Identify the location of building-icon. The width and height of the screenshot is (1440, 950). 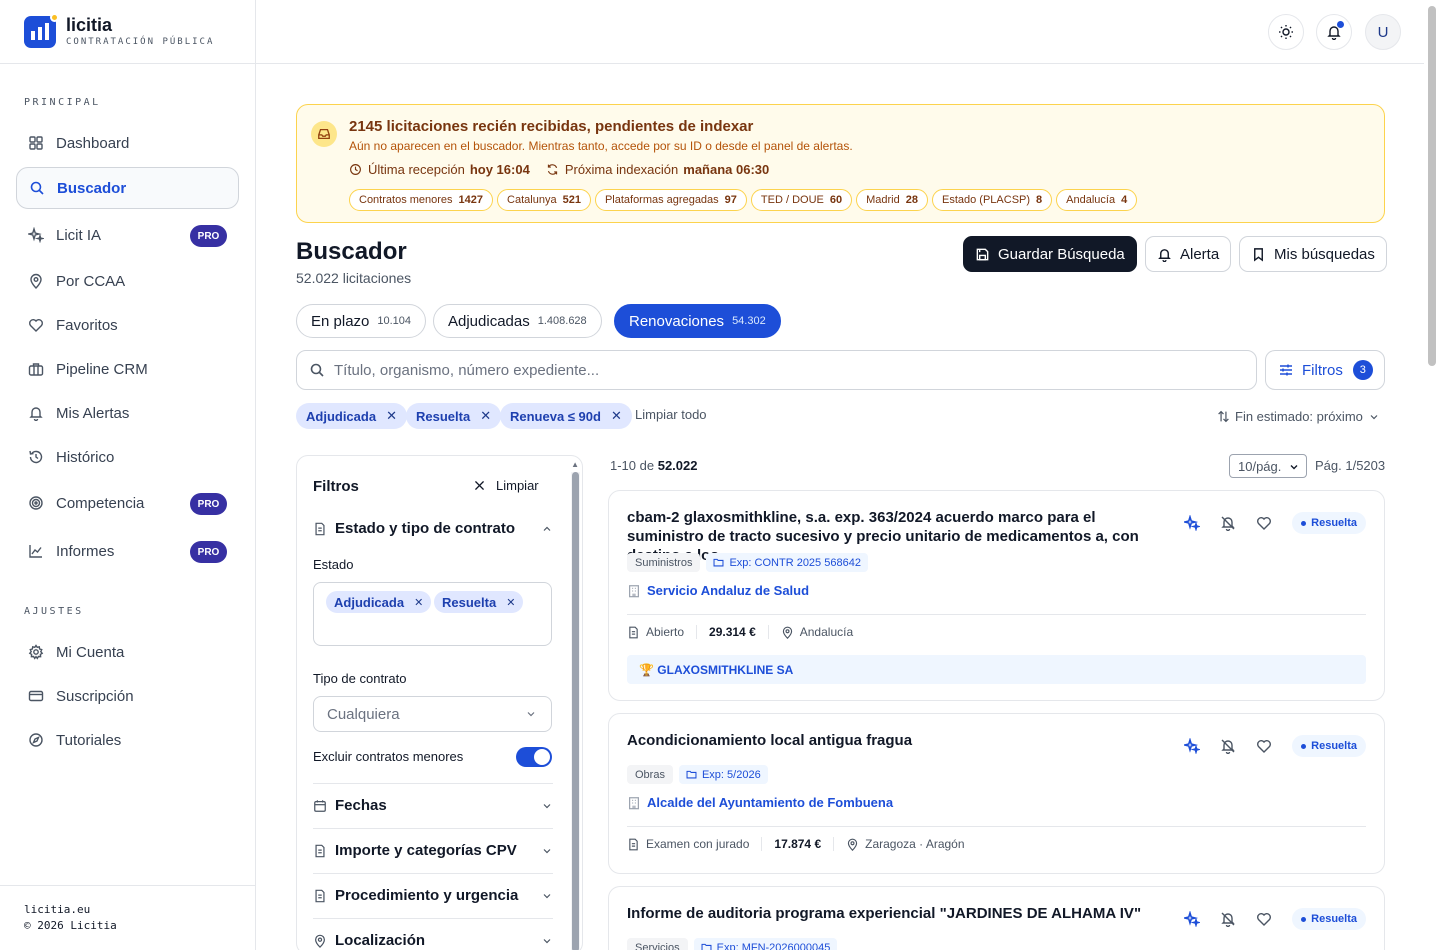
(634, 590).